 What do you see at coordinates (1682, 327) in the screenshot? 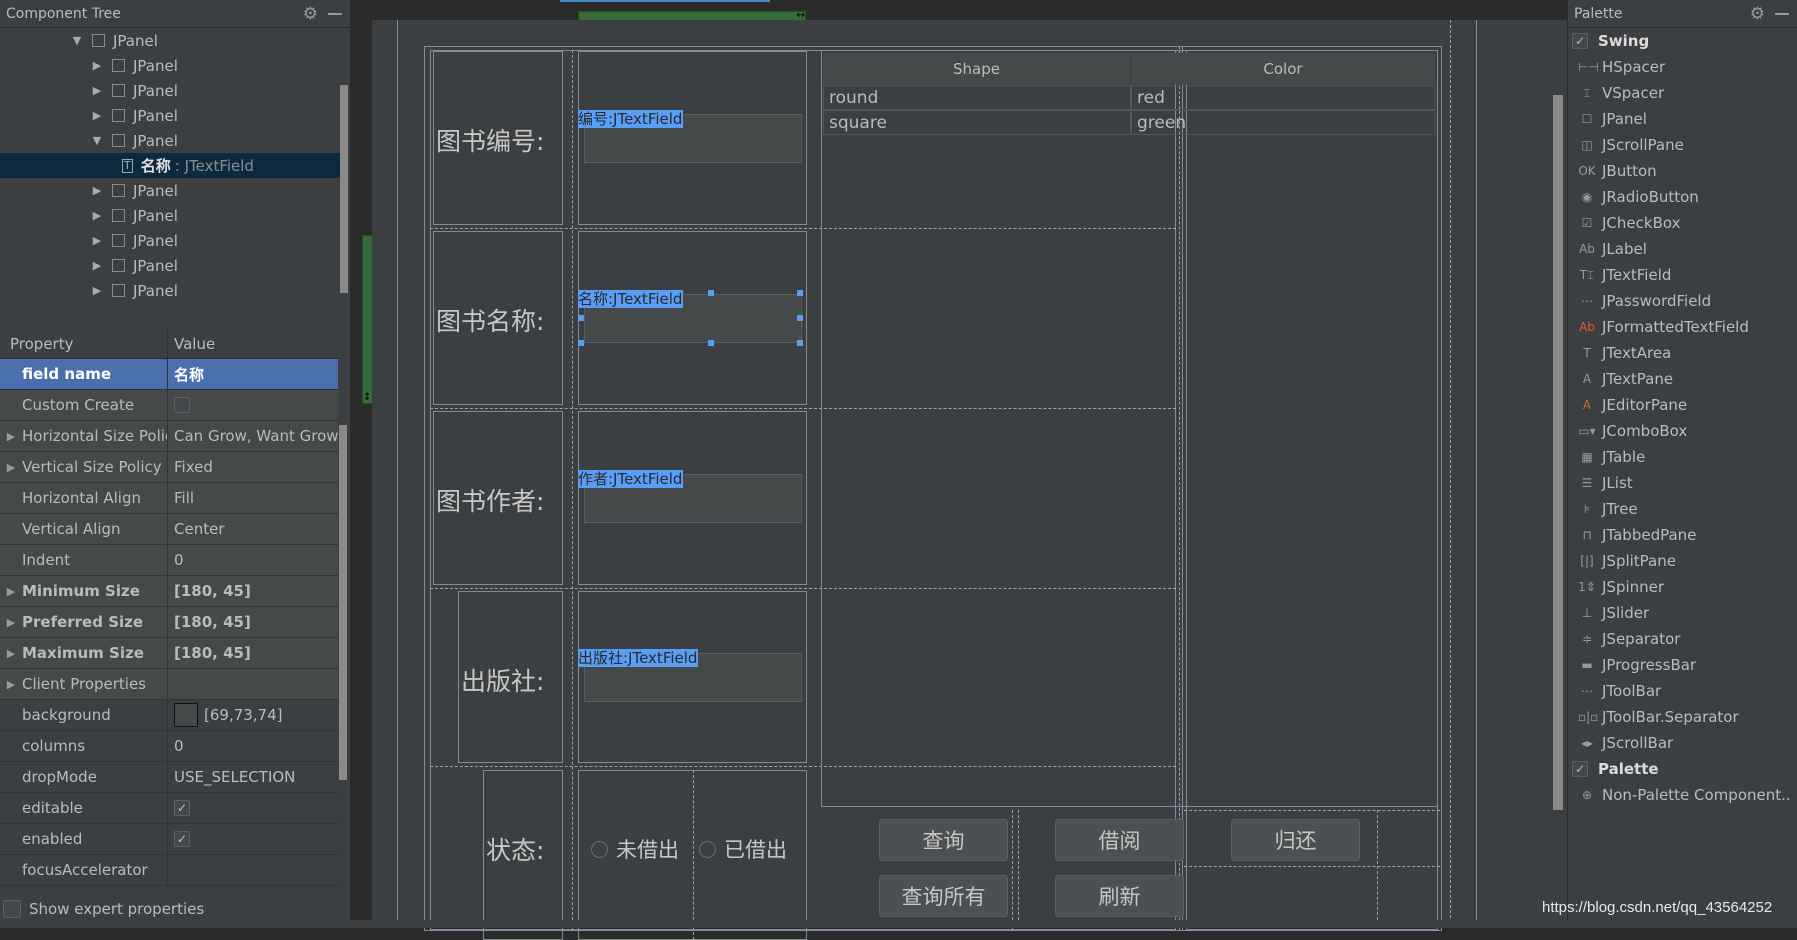
I see `palette-item-jformattedtextfield: Ab JFormattedTextField` at bounding box center [1682, 327].